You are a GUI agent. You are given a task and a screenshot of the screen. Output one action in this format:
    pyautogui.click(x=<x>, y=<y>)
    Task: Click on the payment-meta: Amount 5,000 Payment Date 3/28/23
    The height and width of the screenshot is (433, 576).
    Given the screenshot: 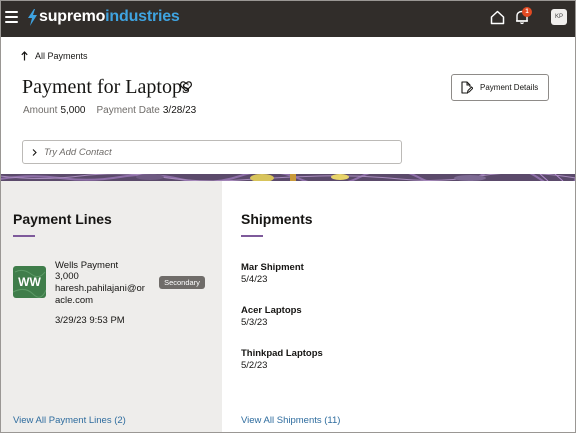 What is the action you would take?
    pyautogui.click(x=115, y=110)
    